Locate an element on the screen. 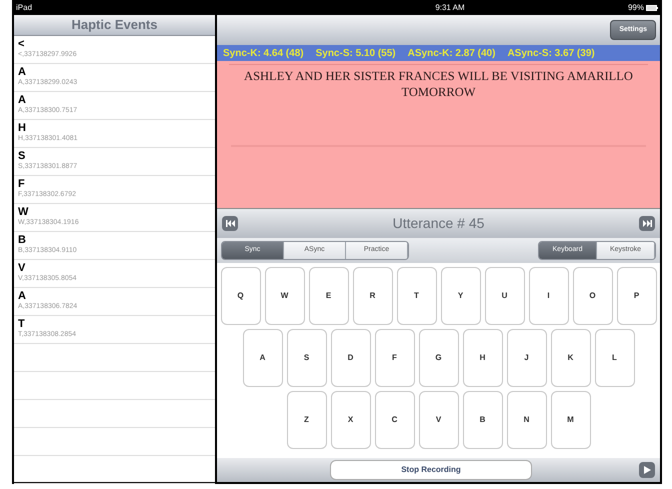 Image resolution: width=672 pixels, height=489 pixels. key-button: V is located at coordinates (438, 420).